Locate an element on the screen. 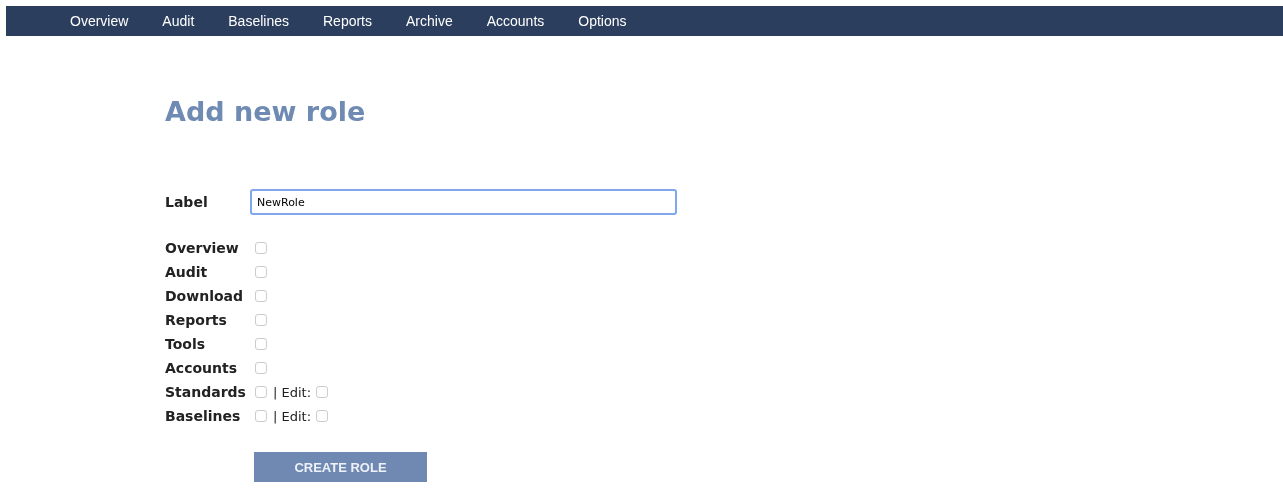 This screenshot has width=1283, height=488. nav-link: Options is located at coordinates (602, 21).